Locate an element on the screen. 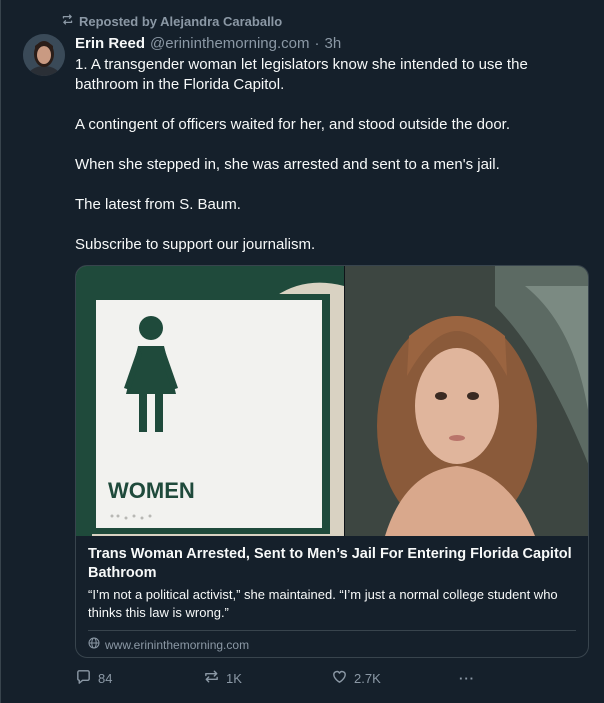 This screenshot has width=604, height=703. post-actions: 84 1K 2.7K ··· is located at coordinates (285, 678).